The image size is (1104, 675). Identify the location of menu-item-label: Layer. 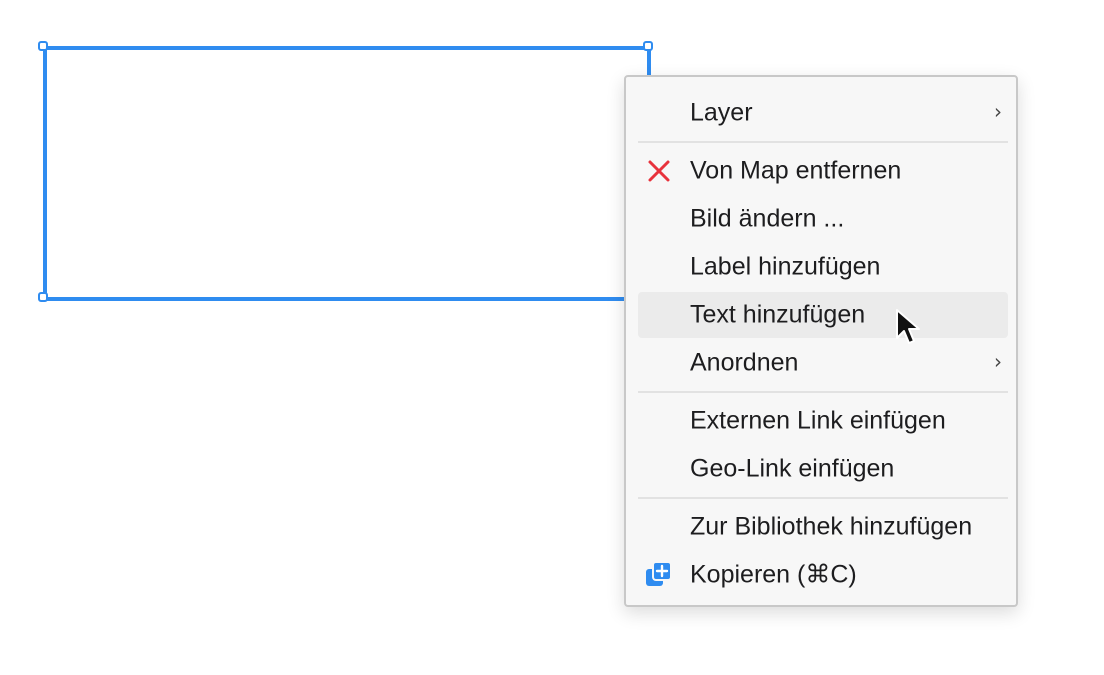
(721, 112).